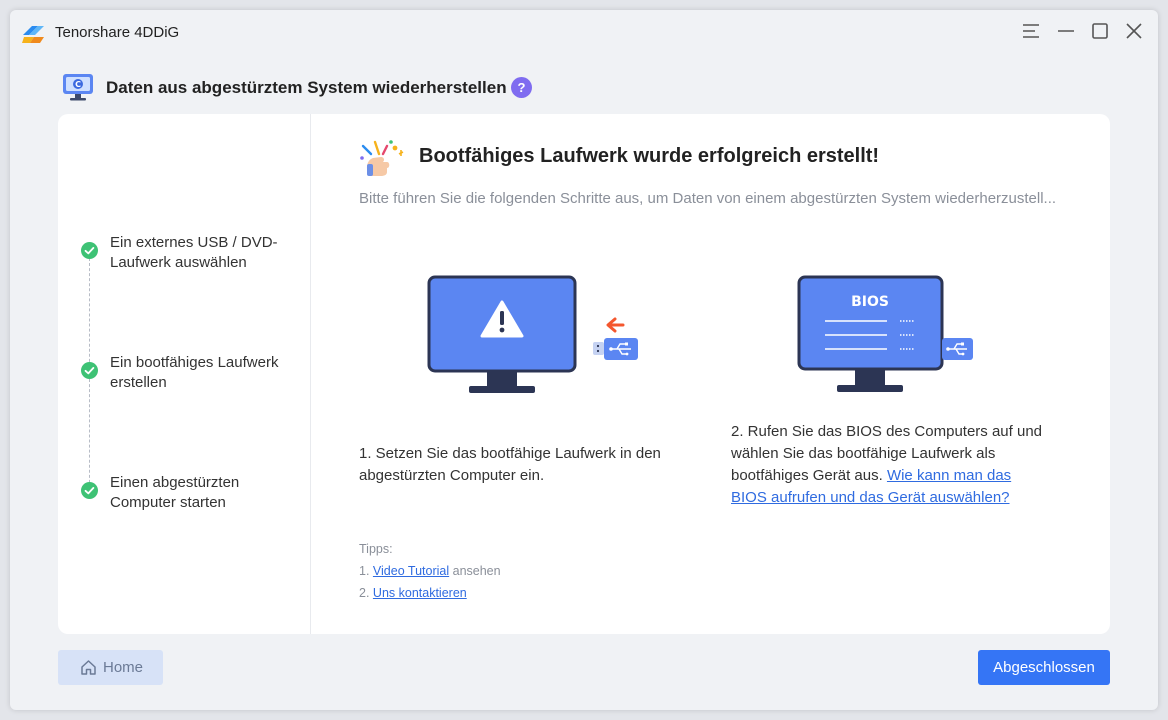 This screenshot has height=720, width=1168. I want to click on menu-icon, so click(1031, 31).